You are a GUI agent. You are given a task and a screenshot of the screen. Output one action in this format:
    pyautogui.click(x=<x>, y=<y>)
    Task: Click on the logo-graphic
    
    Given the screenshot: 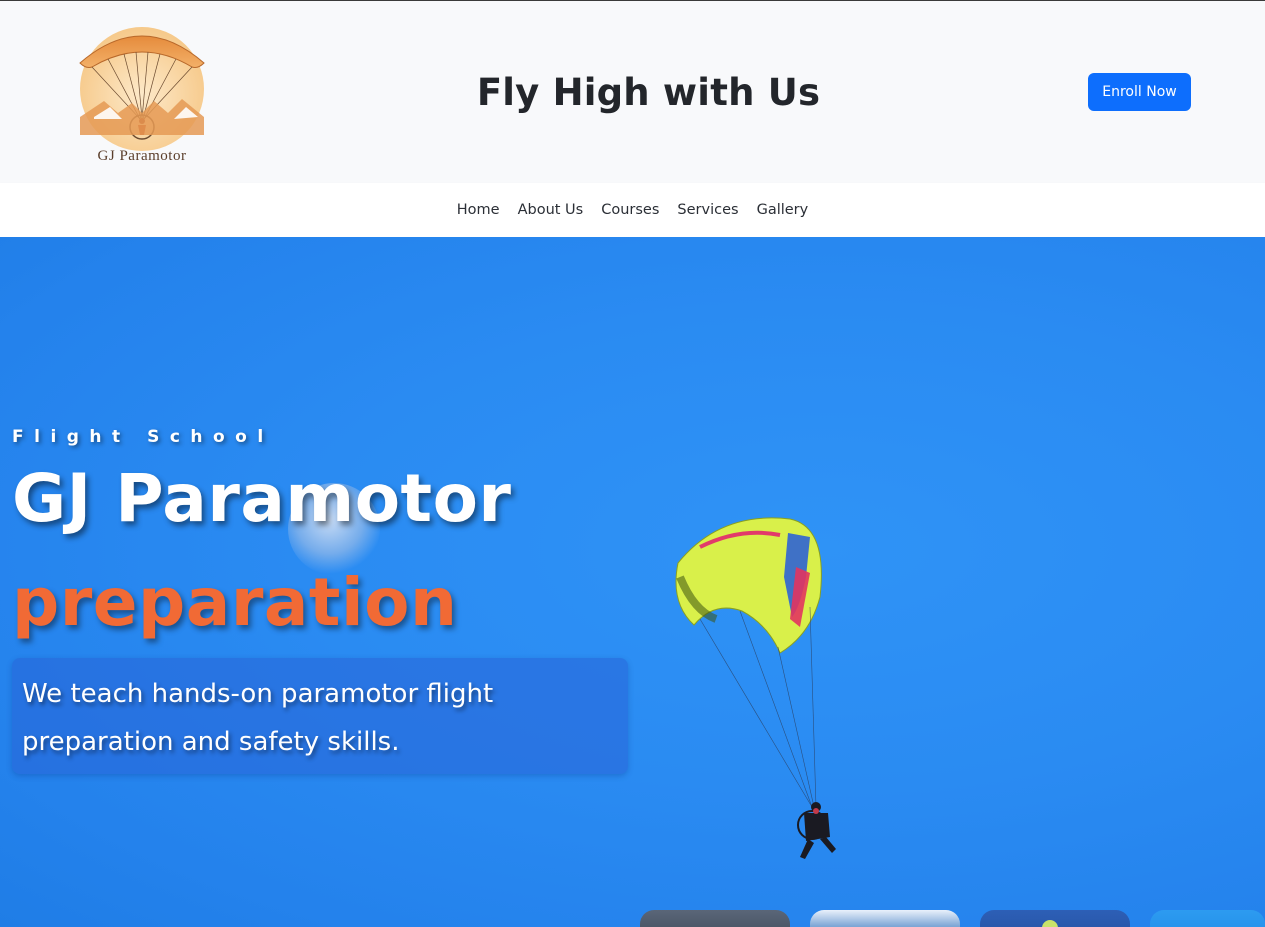 What is the action you would take?
    pyautogui.click(x=142, y=89)
    